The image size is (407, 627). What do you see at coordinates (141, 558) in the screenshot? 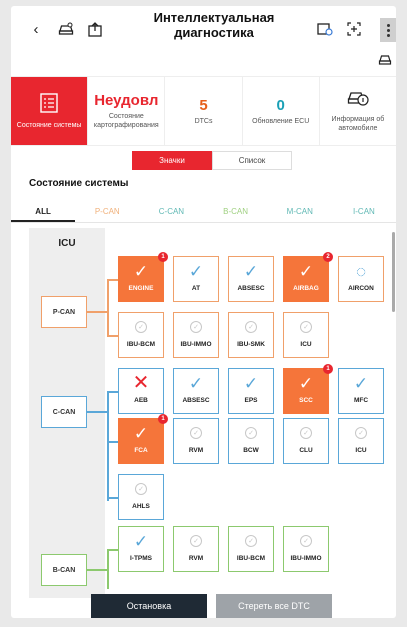
I see `module-label: I-TPMS` at bounding box center [141, 558].